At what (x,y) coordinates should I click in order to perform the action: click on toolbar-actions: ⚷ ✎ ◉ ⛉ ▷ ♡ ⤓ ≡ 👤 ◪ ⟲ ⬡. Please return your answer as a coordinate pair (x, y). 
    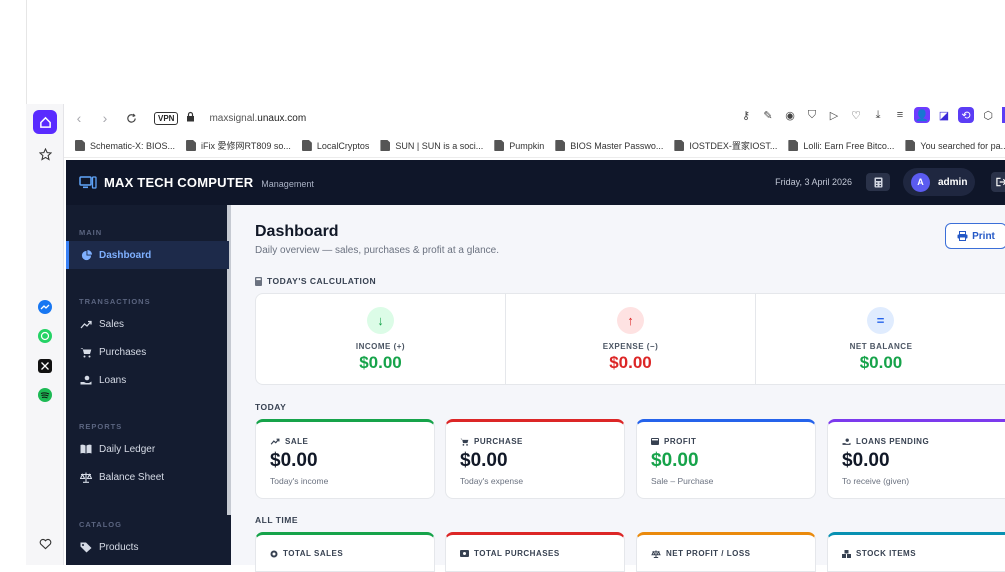
    Looking at the image, I should click on (871, 115).